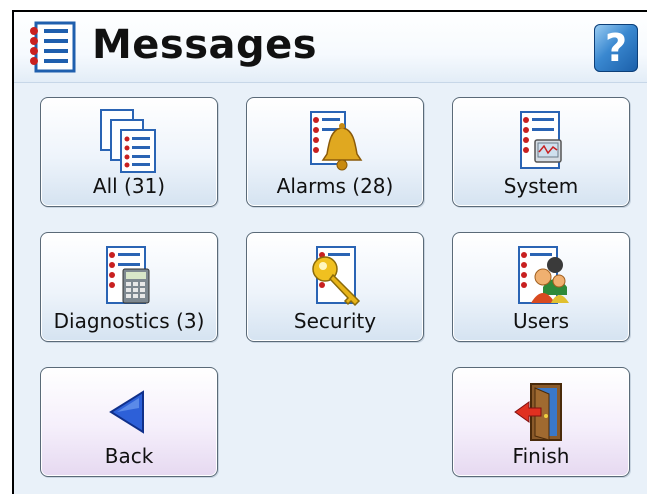 The image size is (649, 494). Describe the element at coordinates (336, 276) in the screenshot. I see `security-key-icon` at that location.